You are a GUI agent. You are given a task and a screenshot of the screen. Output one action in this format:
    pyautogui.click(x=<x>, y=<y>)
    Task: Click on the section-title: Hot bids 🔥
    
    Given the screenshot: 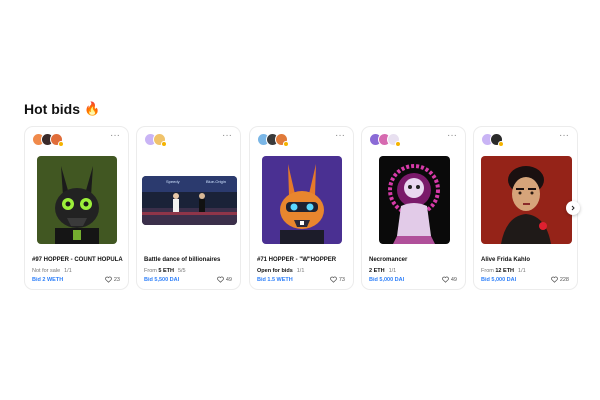 What is the action you would take?
    pyautogui.click(x=62, y=109)
    